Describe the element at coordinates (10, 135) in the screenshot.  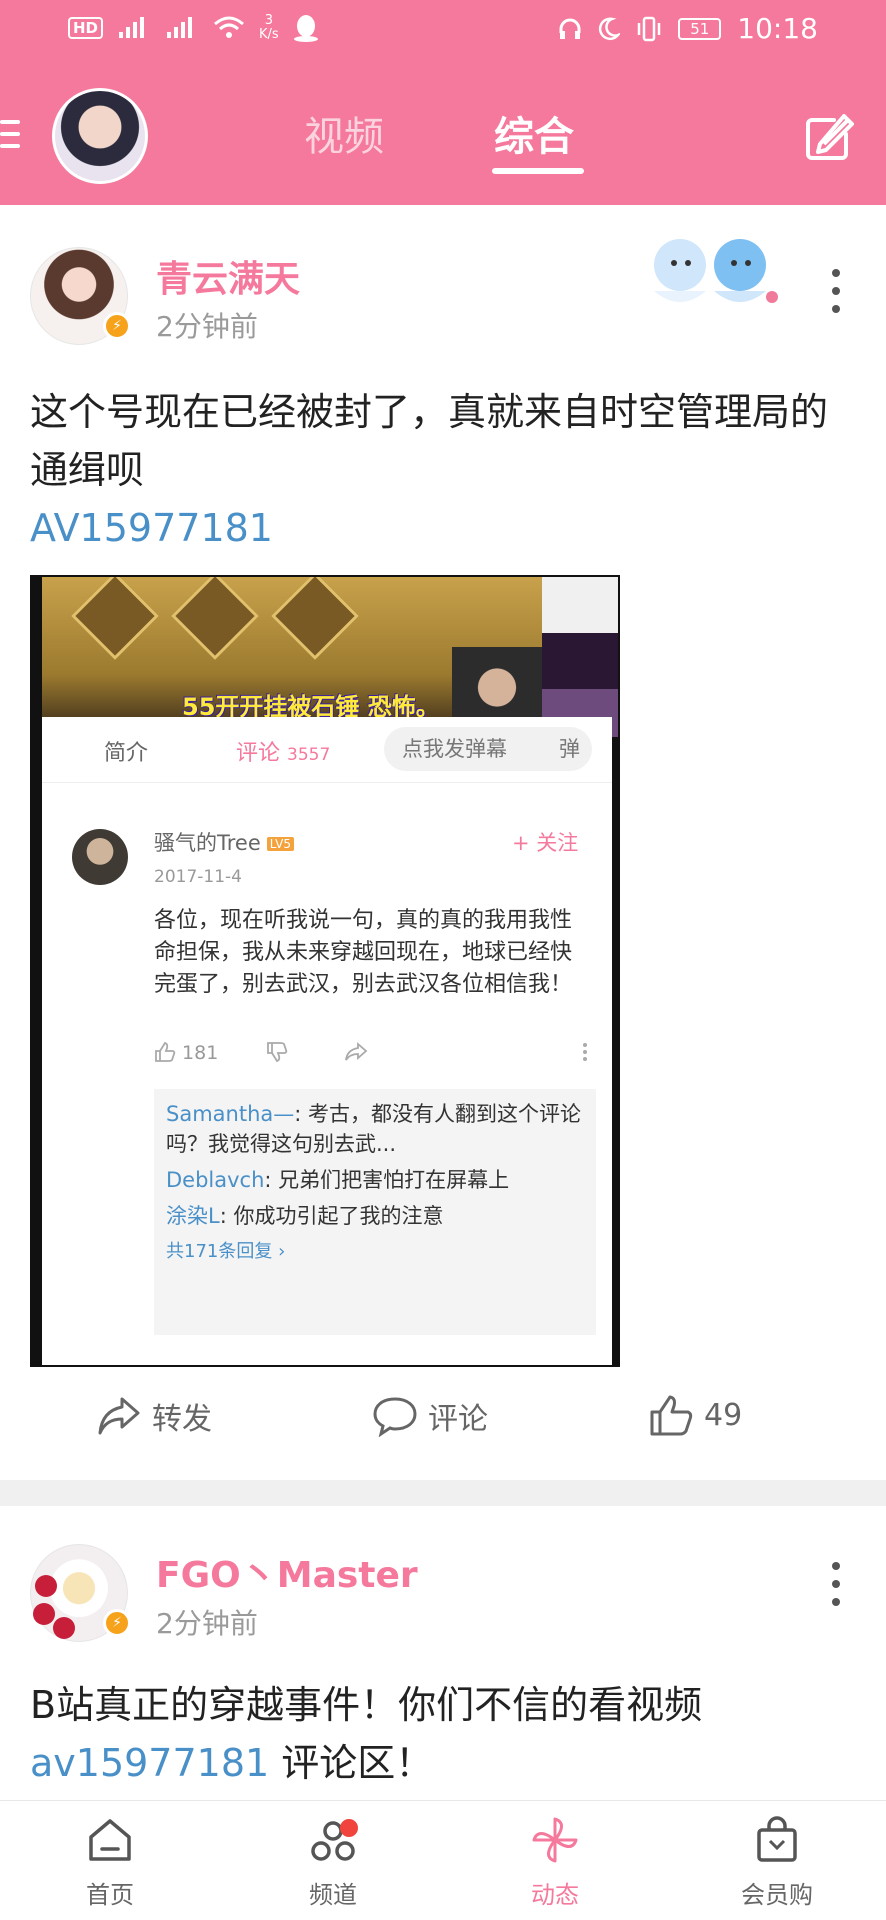
I see `menu-icon` at that location.